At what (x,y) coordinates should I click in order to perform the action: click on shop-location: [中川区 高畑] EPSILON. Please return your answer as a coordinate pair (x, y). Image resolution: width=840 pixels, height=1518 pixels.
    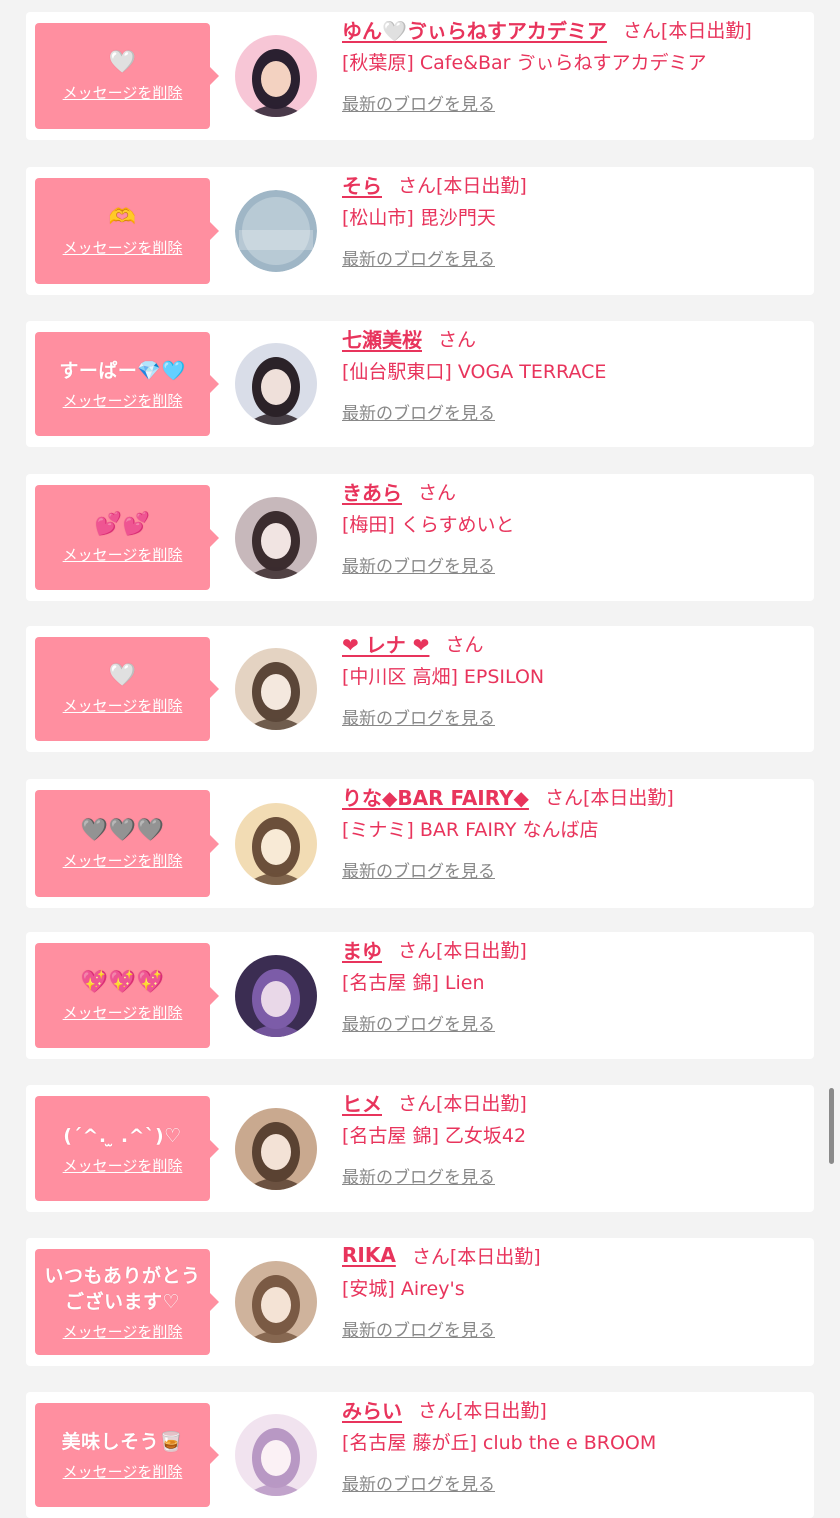
    Looking at the image, I should click on (443, 677).